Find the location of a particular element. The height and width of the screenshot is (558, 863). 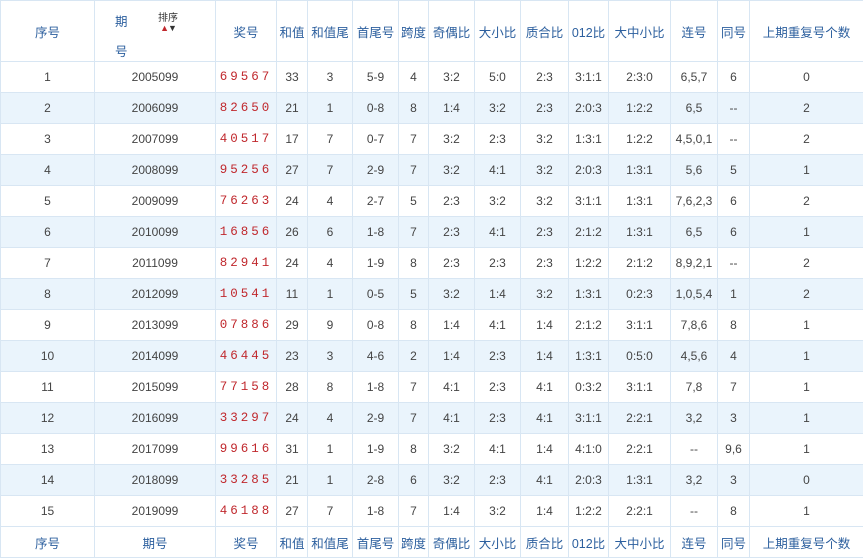

cell-sum: 33 is located at coordinates (292, 77).